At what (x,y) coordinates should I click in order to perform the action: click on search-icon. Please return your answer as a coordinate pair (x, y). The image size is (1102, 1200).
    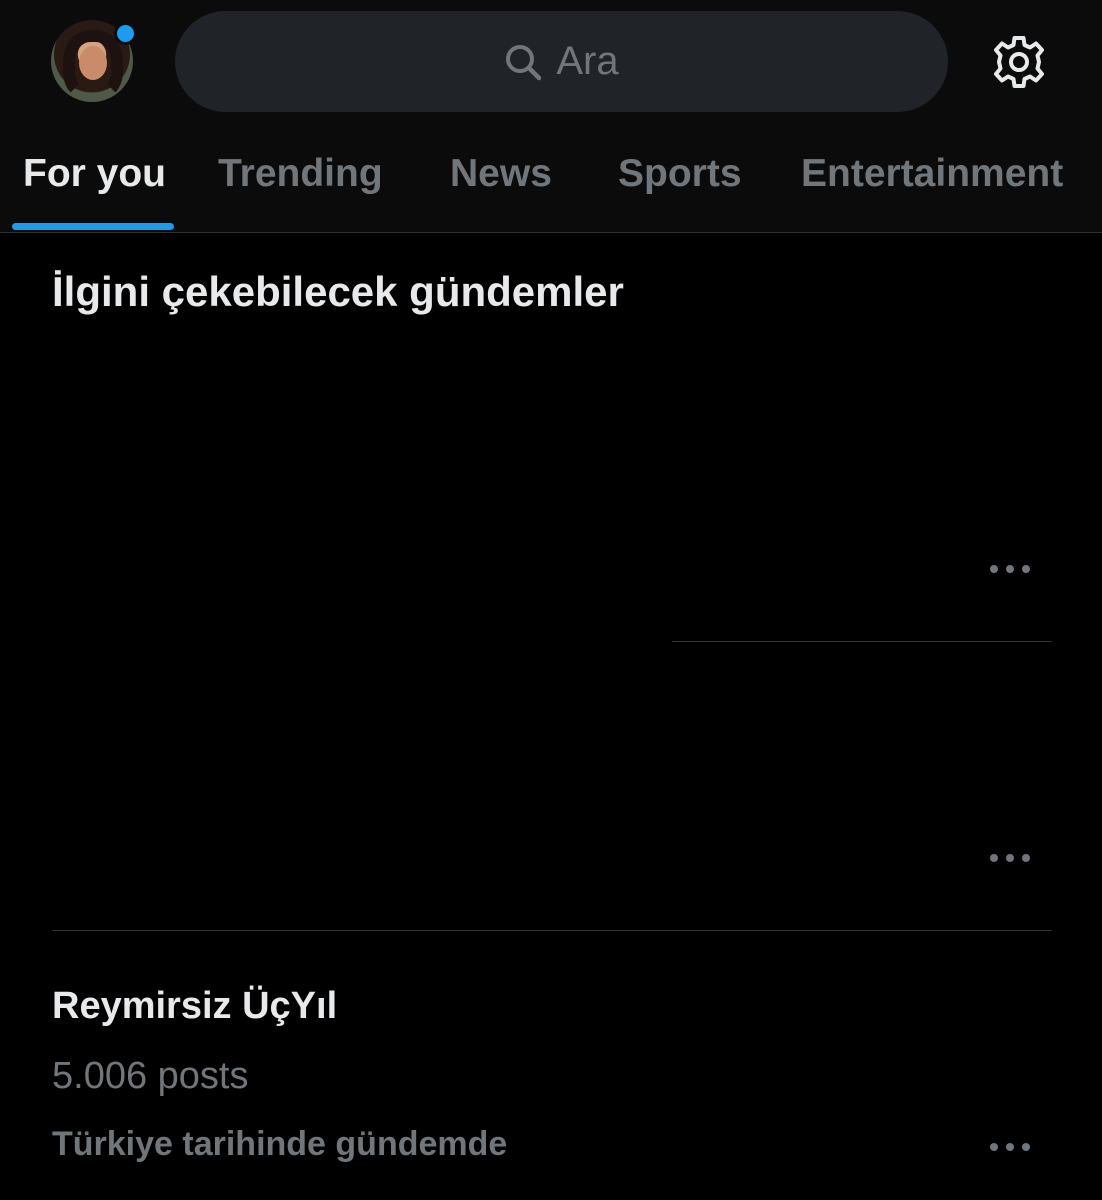
    Looking at the image, I should click on (523, 62).